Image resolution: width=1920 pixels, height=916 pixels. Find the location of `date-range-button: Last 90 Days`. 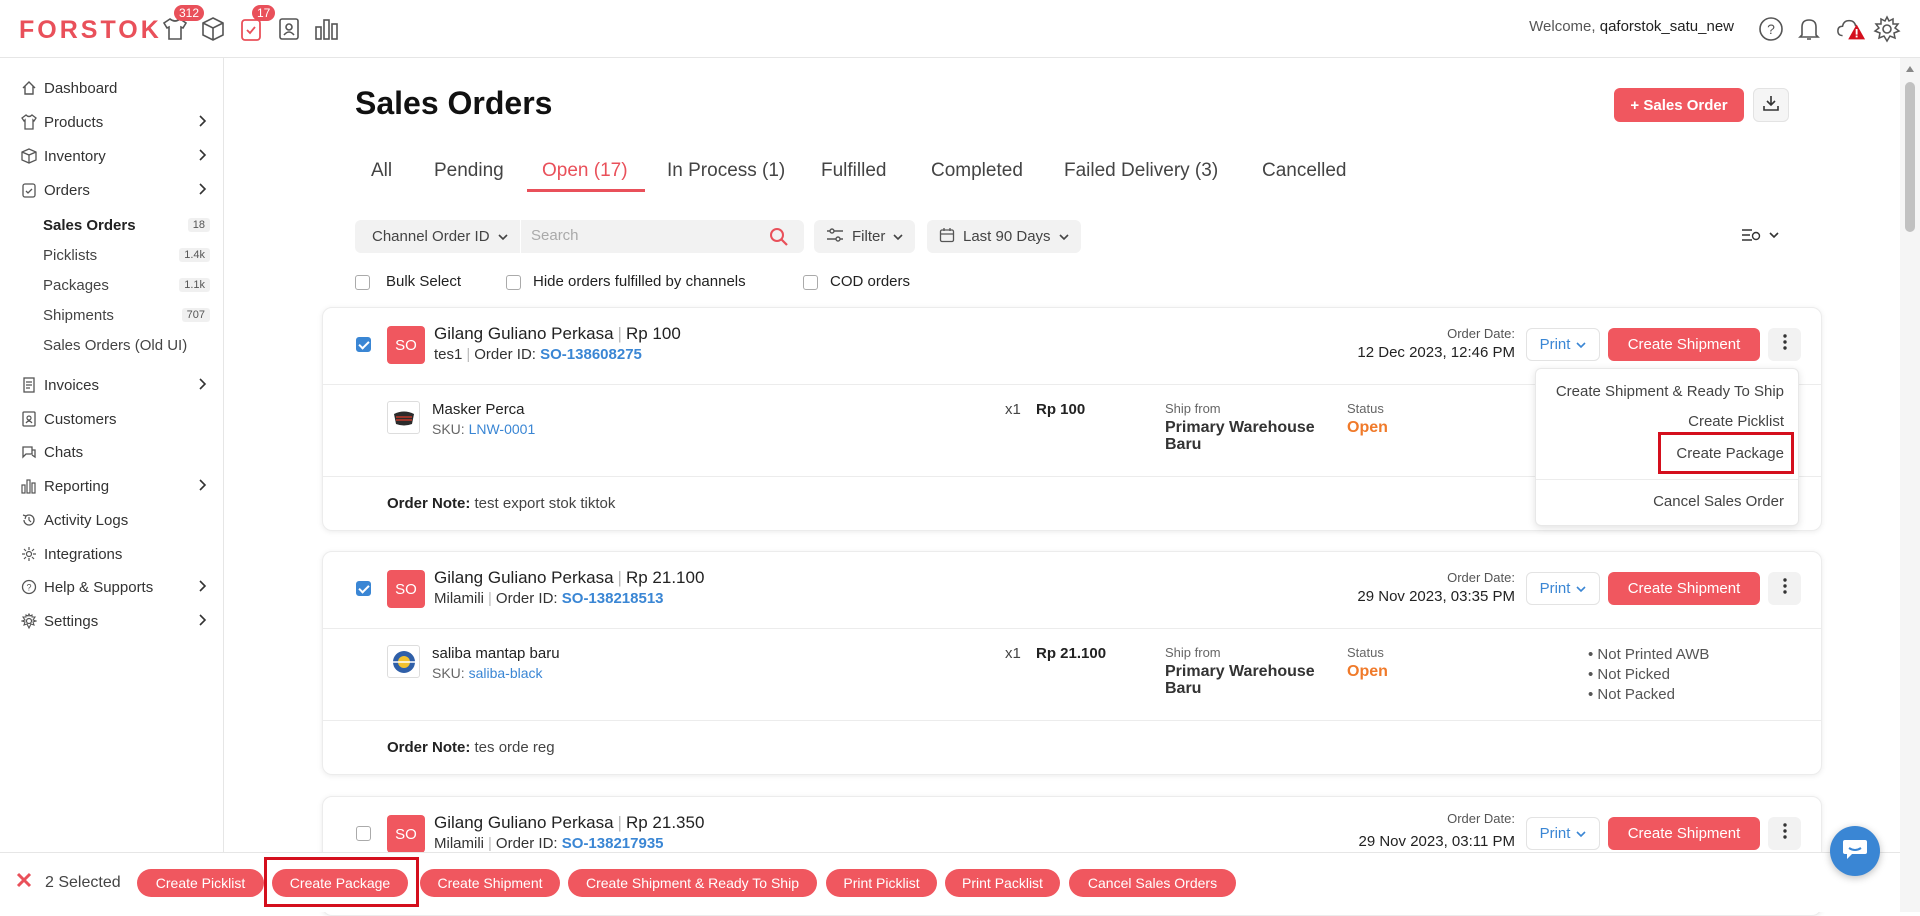

date-range-button: Last 90 Days is located at coordinates (1004, 236).